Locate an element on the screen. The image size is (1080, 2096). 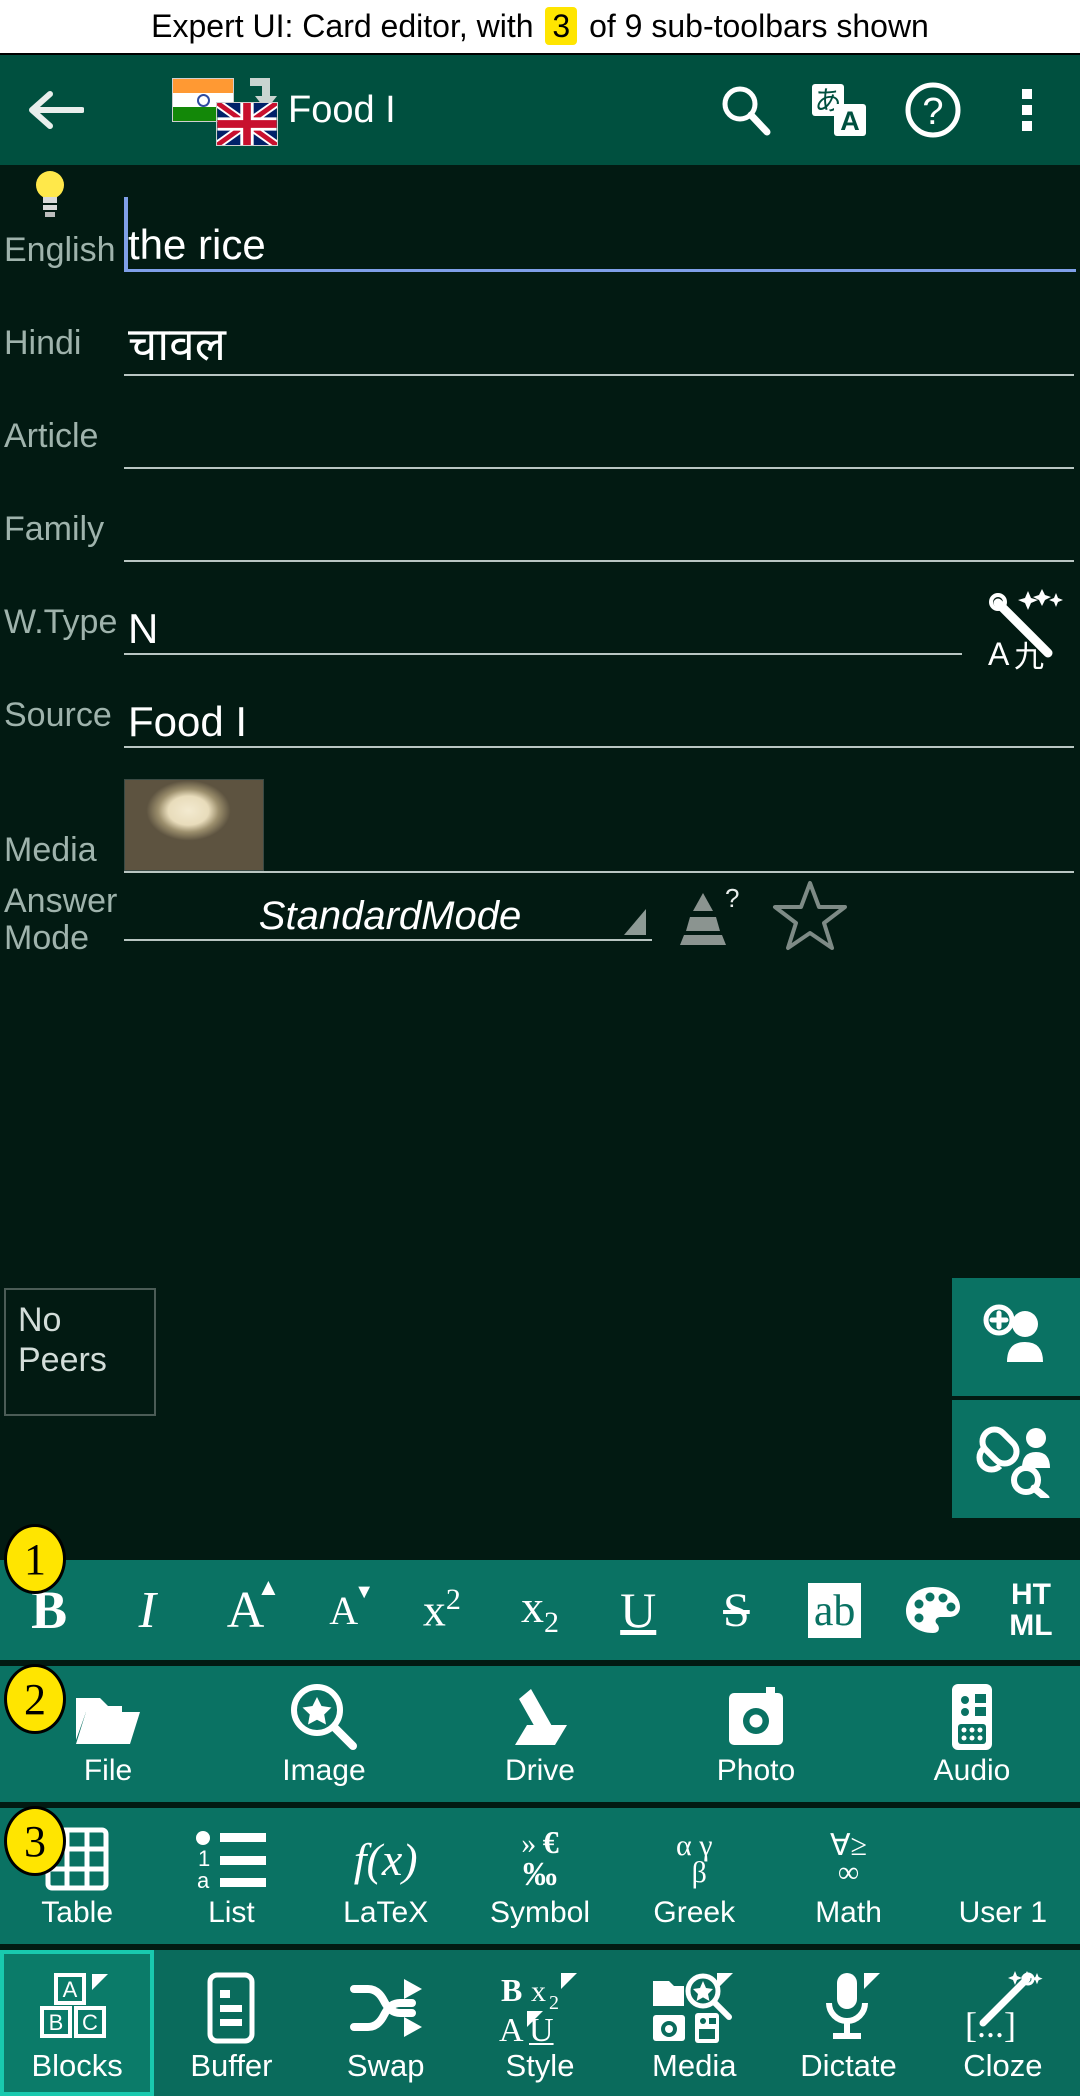
swap-button: Swap is located at coordinates (386, 2023).